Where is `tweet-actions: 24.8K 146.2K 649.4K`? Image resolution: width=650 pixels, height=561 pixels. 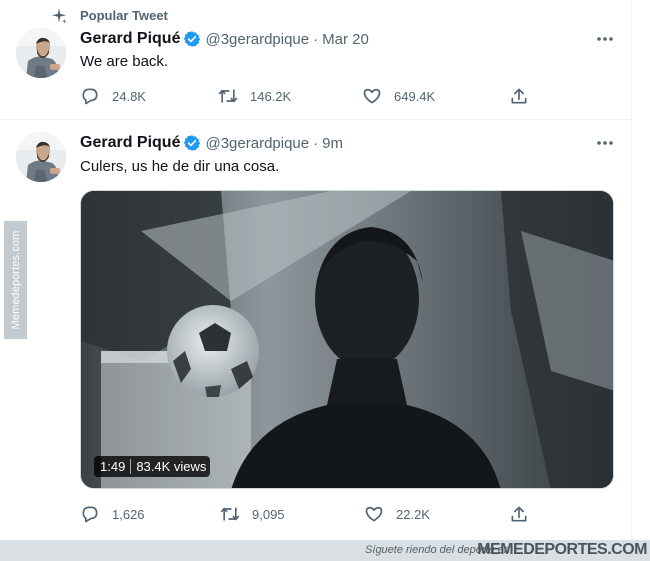
tweet-actions: 24.8K 146.2K 649.4K is located at coordinates (315, 96).